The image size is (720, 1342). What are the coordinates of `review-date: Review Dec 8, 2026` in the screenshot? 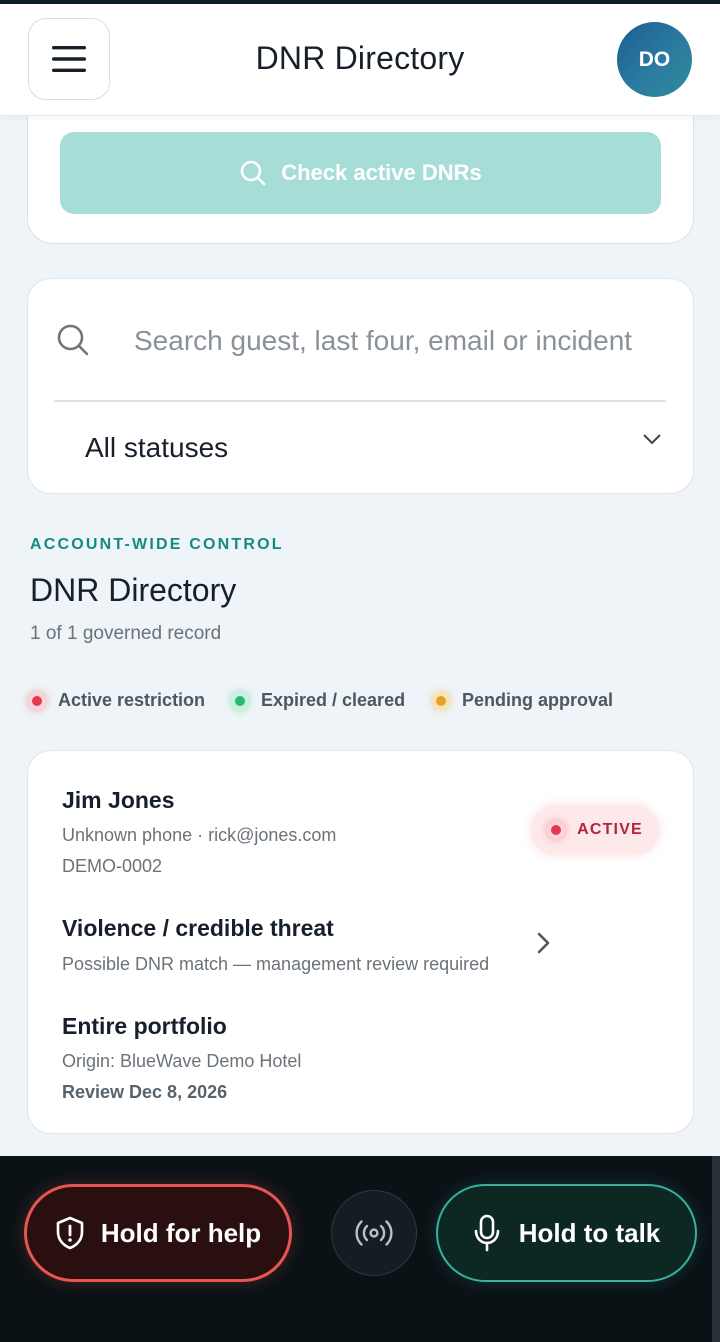 It's located at (145, 1092).